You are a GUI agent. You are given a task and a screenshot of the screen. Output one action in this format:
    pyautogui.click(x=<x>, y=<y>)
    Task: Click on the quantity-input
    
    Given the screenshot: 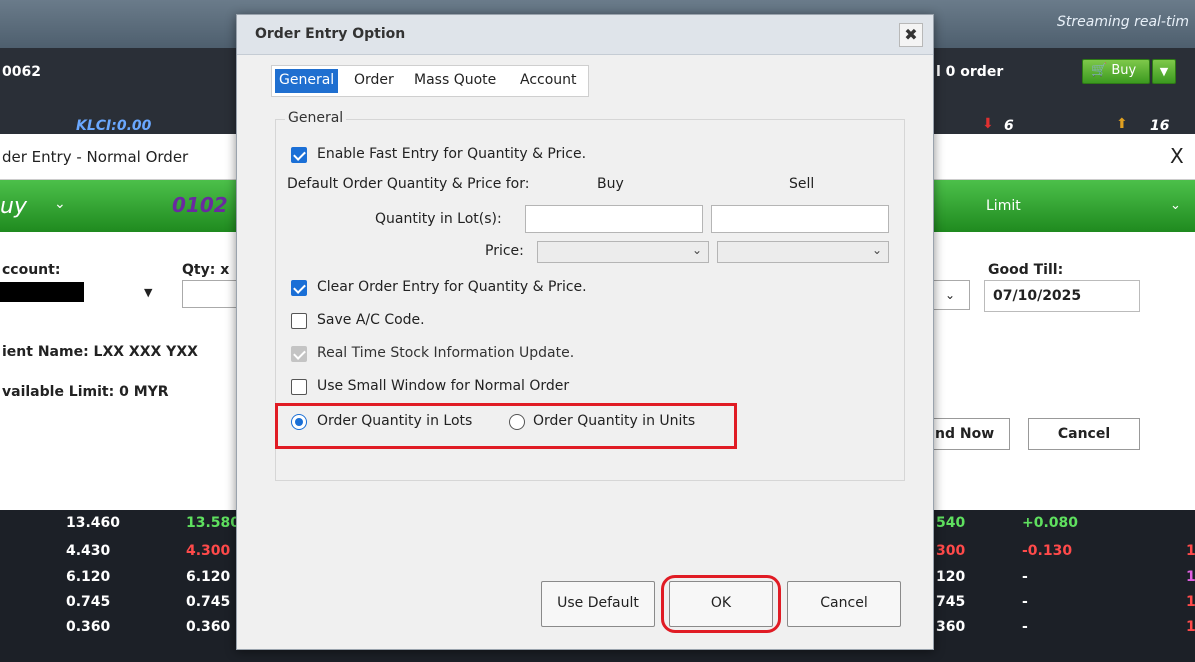 What is the action you would take?
    pyautogui.click(x=211, y=294)
    